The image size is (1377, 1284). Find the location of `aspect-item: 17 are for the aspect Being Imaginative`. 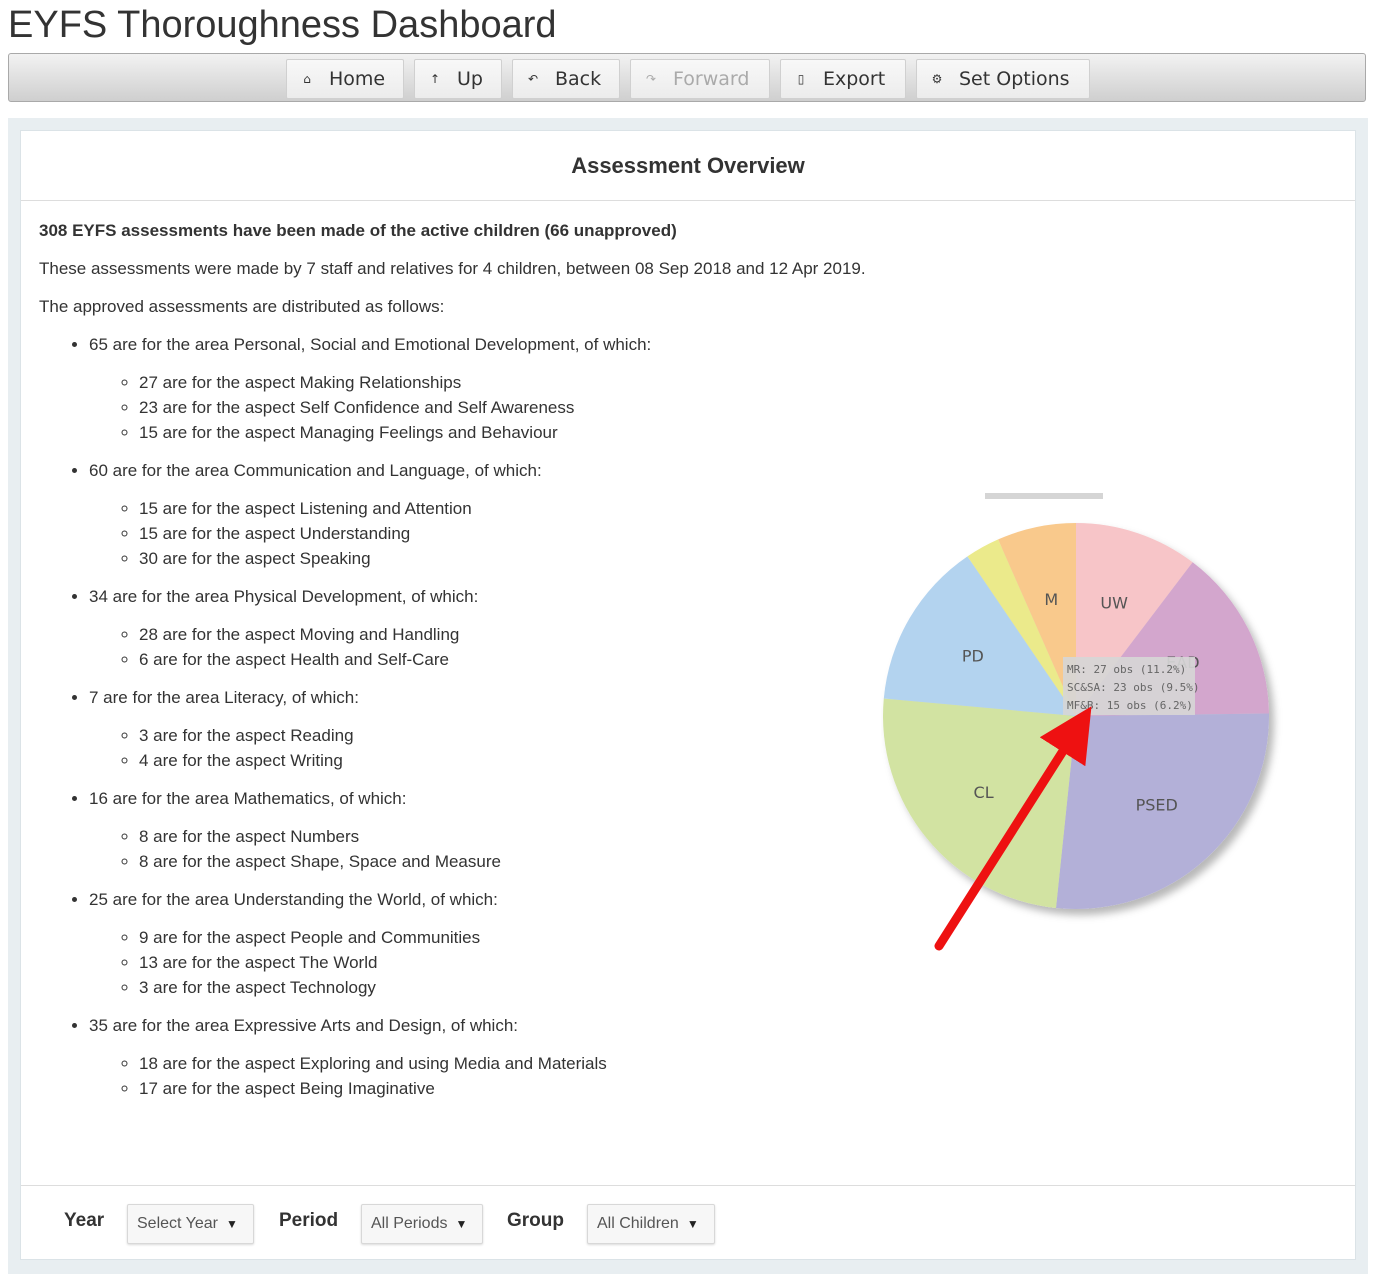

aspect-item: 17 are for the aspect Being Imaginative is located at coordinates (509, 1089).